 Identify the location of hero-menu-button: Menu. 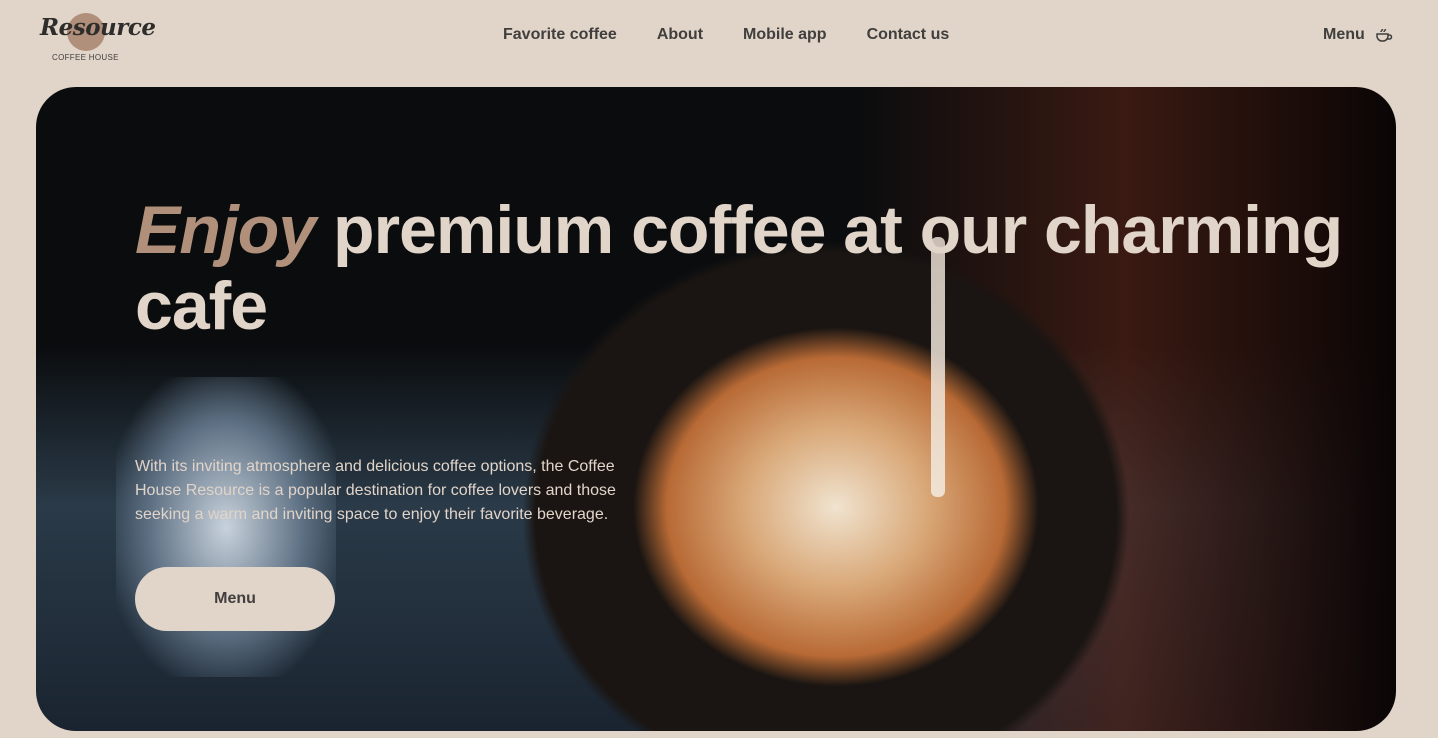
(235, 599).